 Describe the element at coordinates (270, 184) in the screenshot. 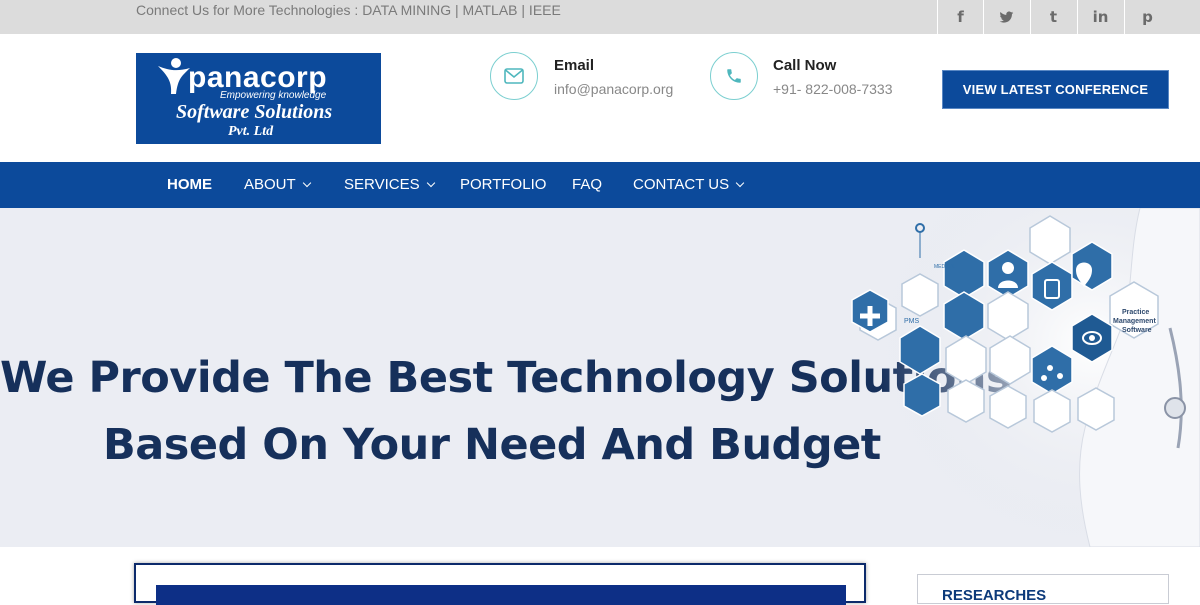

I see `nav-about-label: ABOUT` at that location.